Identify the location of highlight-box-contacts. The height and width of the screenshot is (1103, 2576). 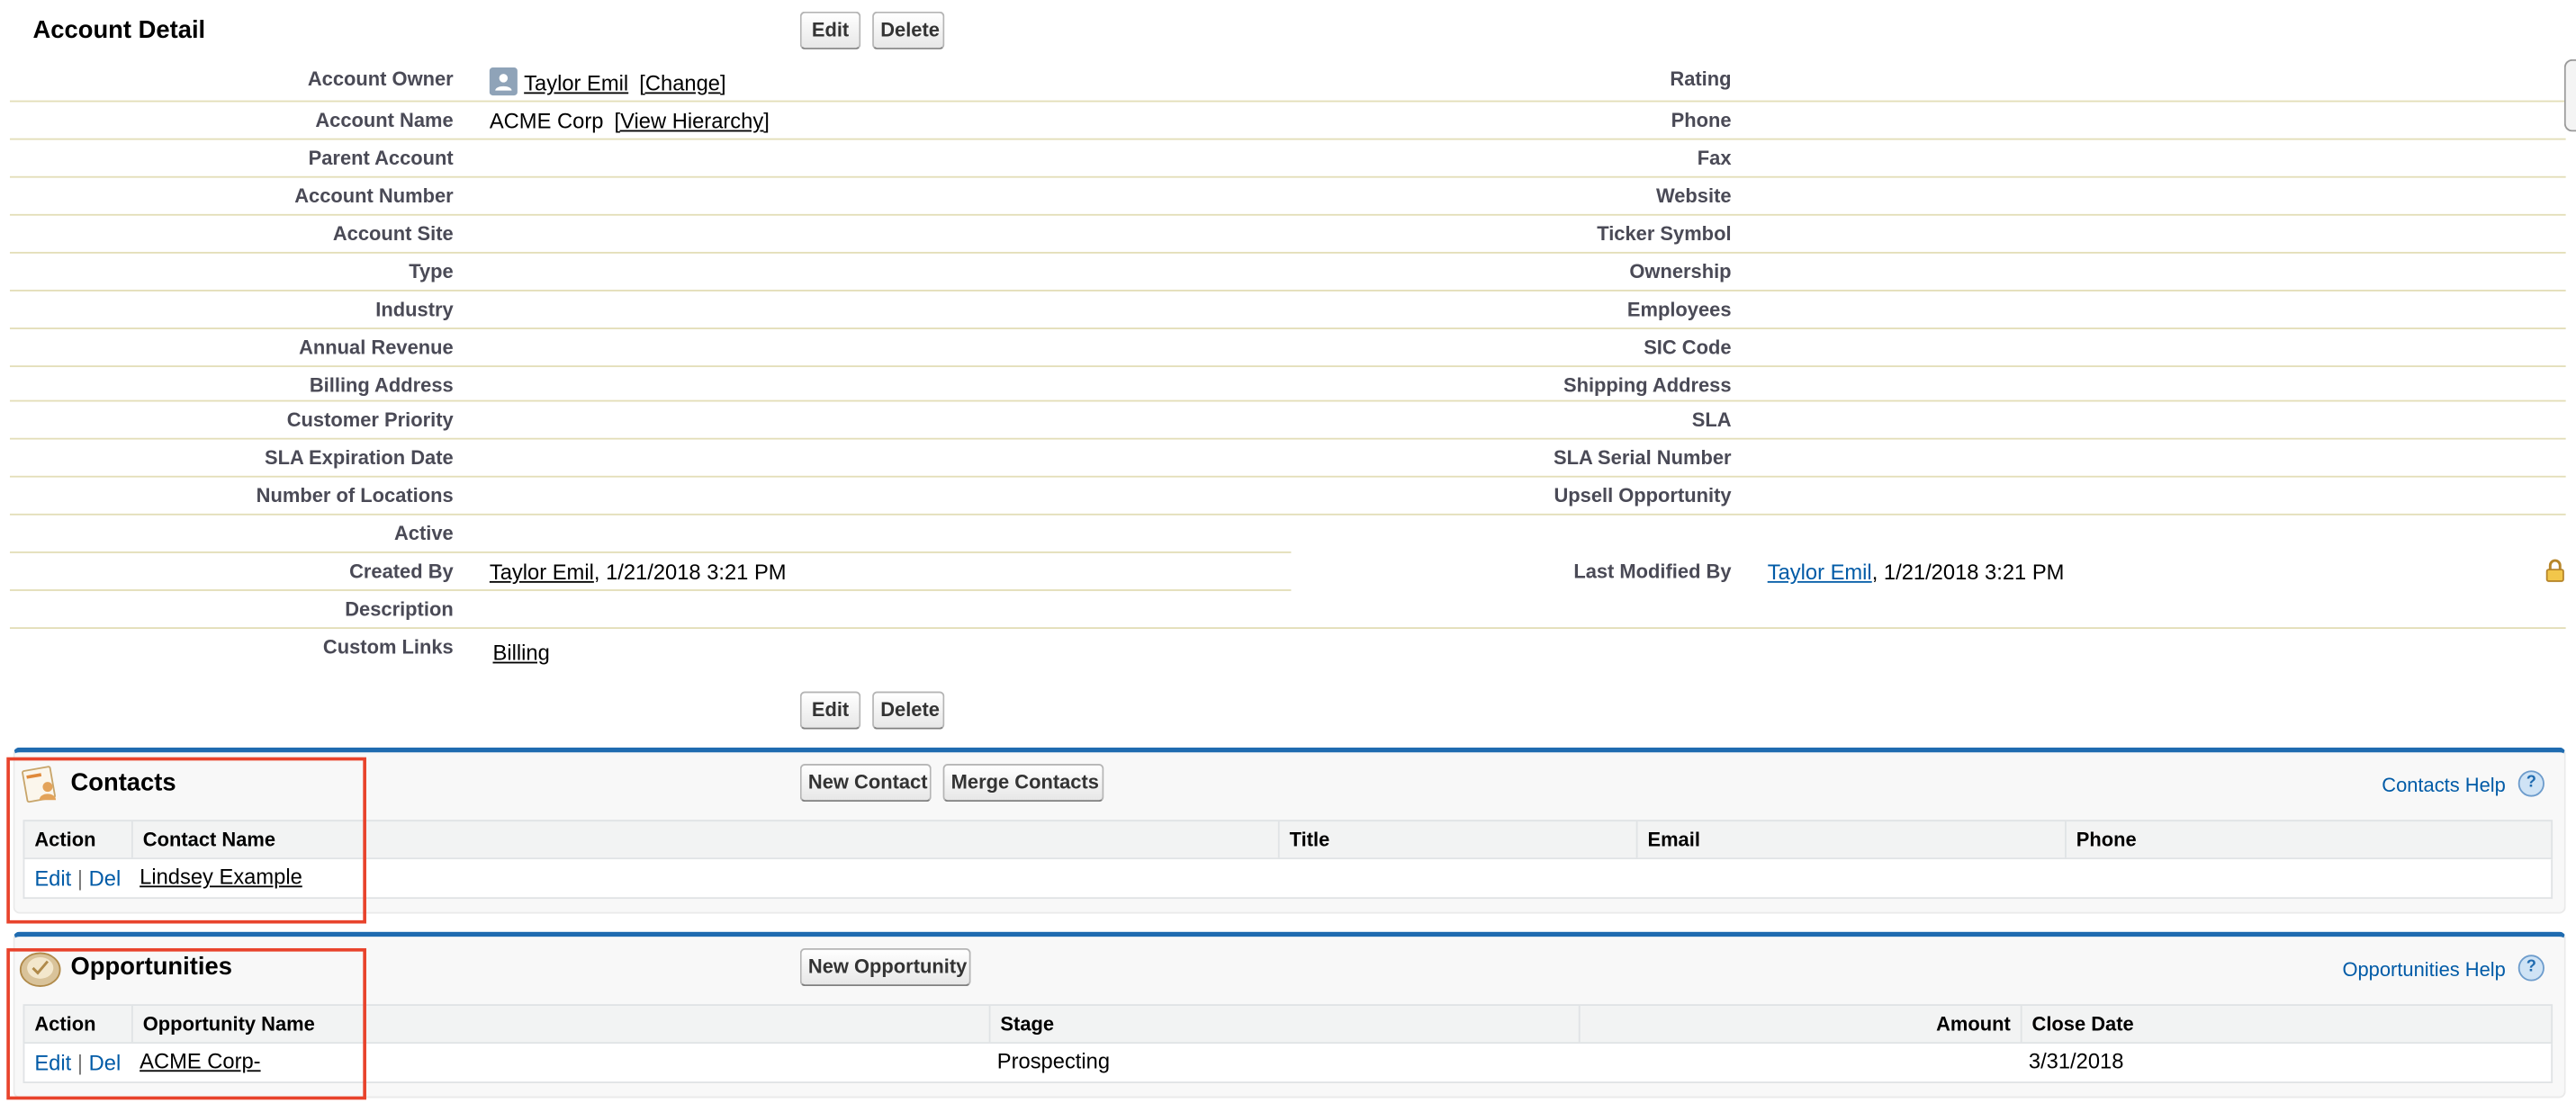
(186, 841).